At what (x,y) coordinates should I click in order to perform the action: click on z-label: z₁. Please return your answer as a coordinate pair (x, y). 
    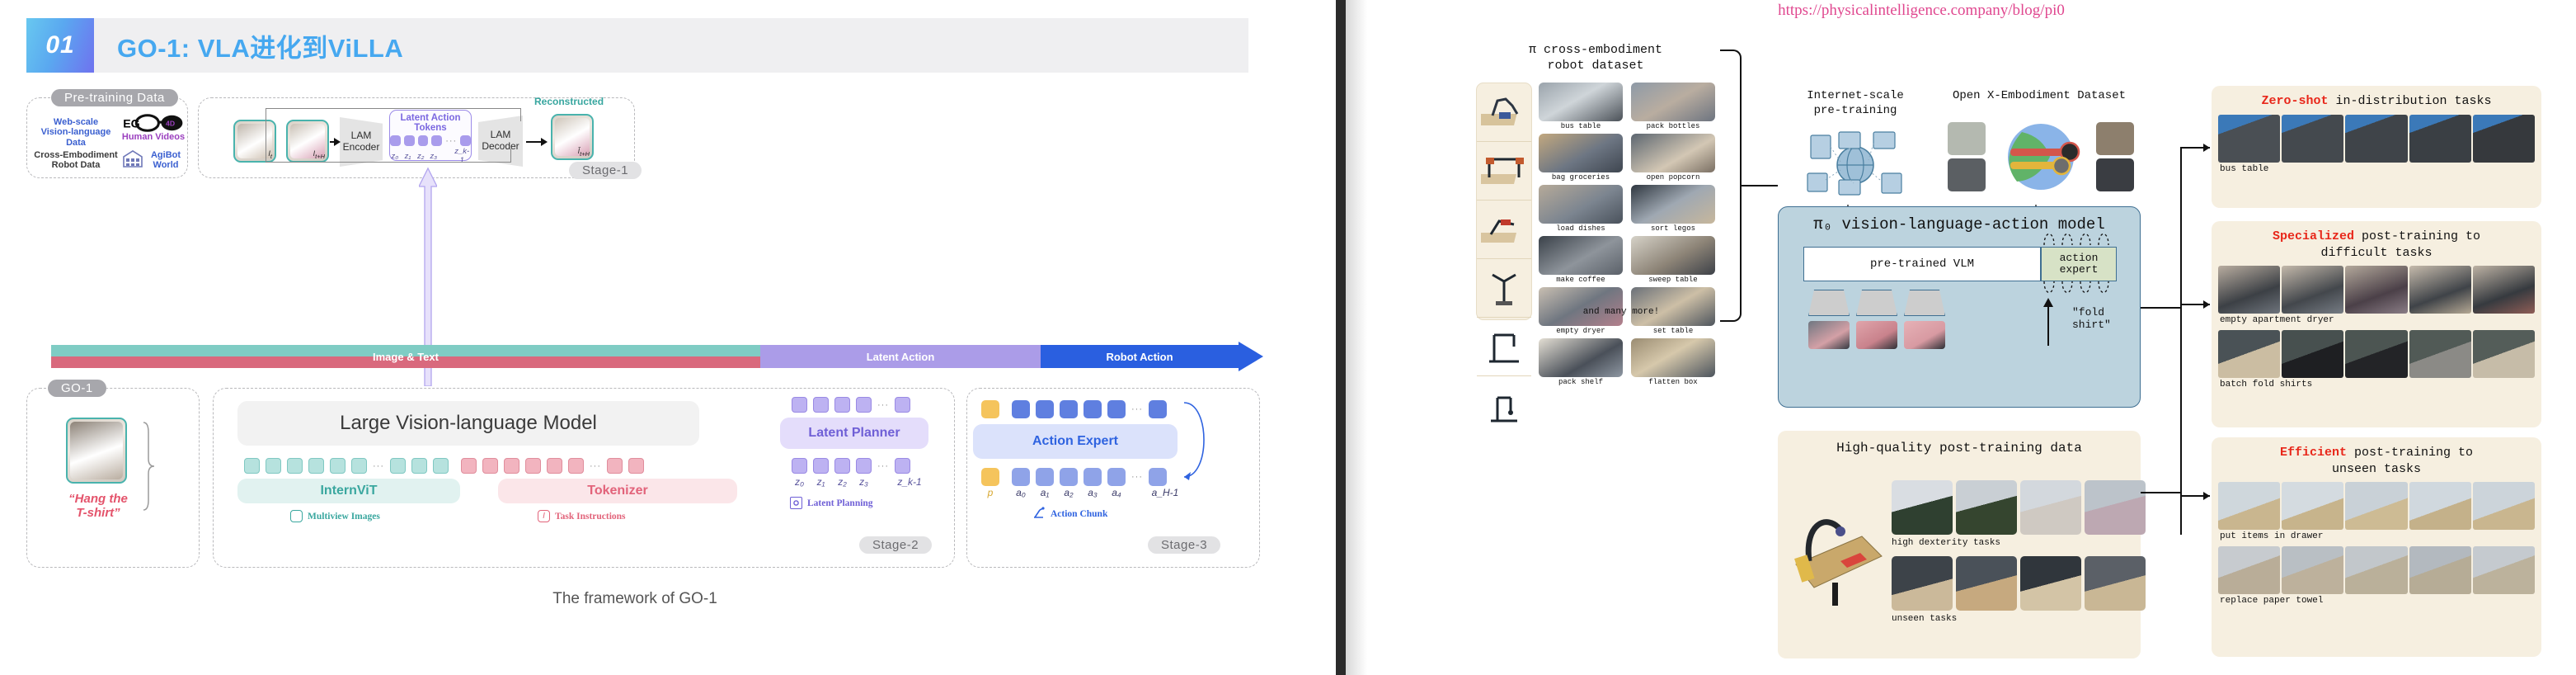
    Looking at the image, I should click on (820, 482).